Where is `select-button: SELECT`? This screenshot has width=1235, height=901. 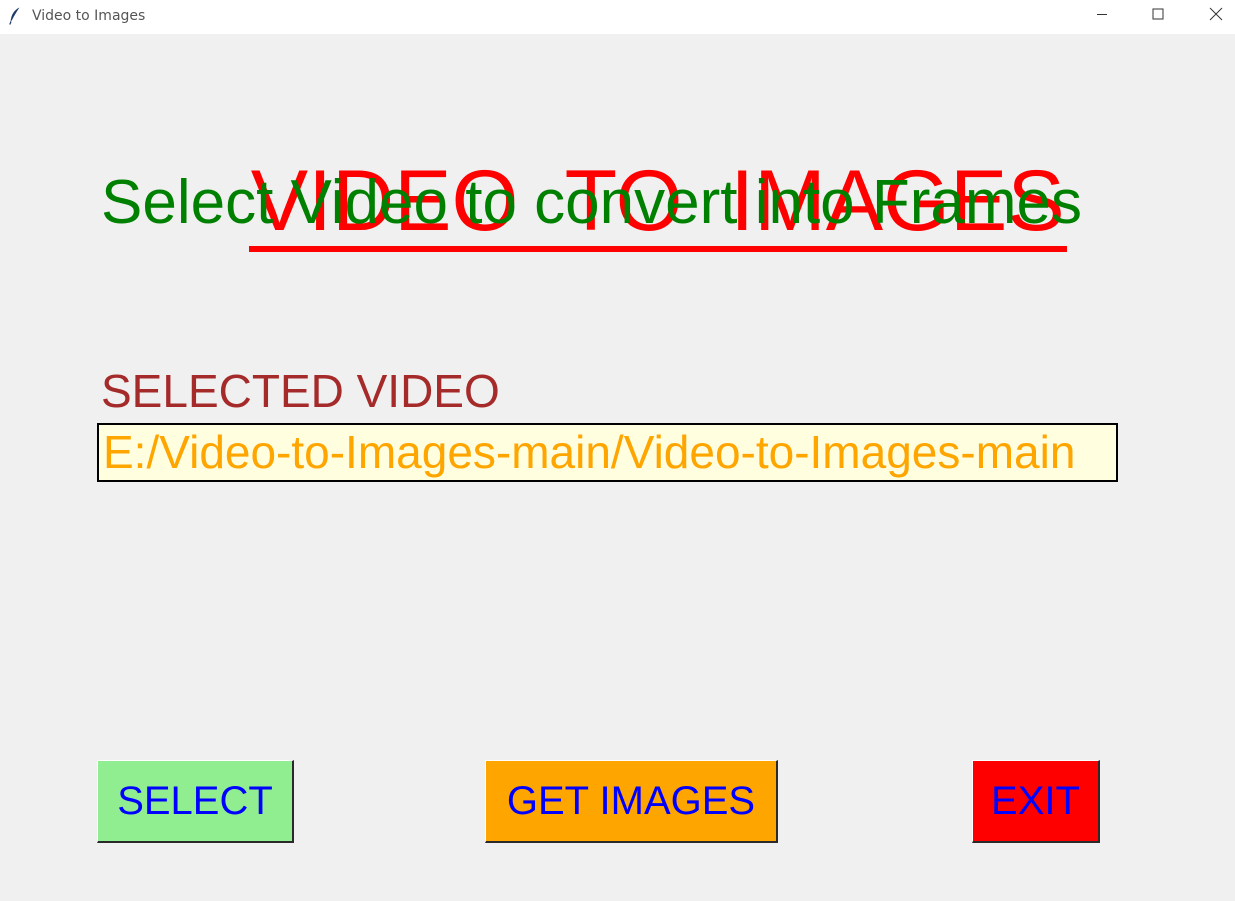
select-button: SELECT is located at coordinates (195, 801).